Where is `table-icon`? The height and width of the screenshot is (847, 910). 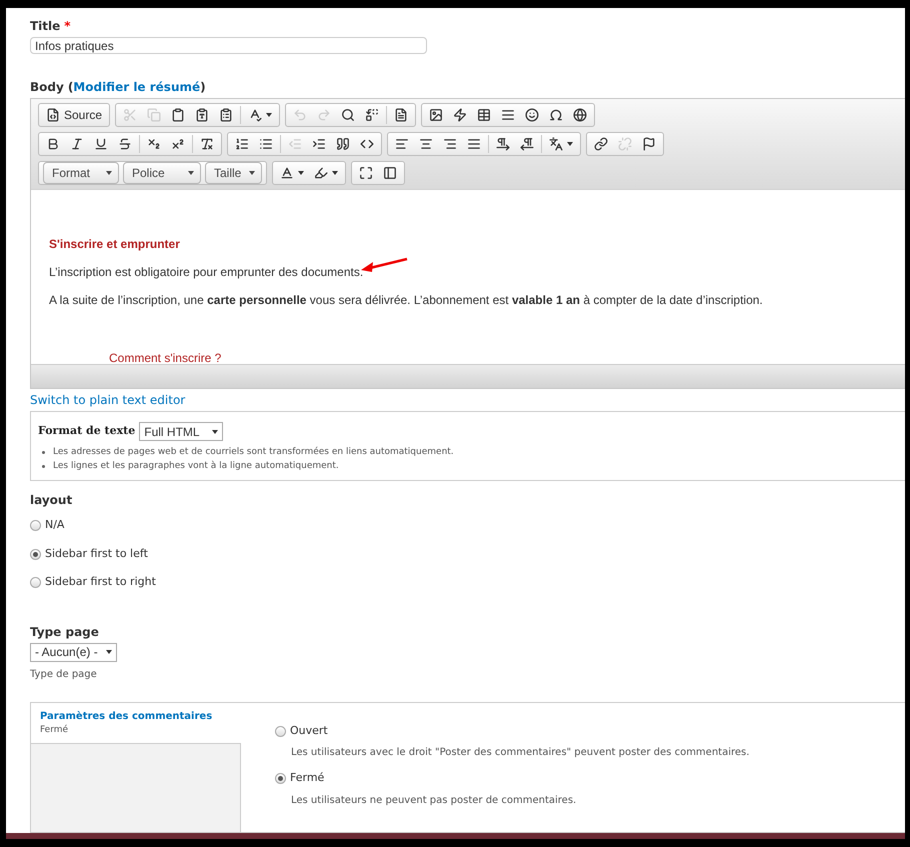
table-icon is located at coordinates (484, 115).